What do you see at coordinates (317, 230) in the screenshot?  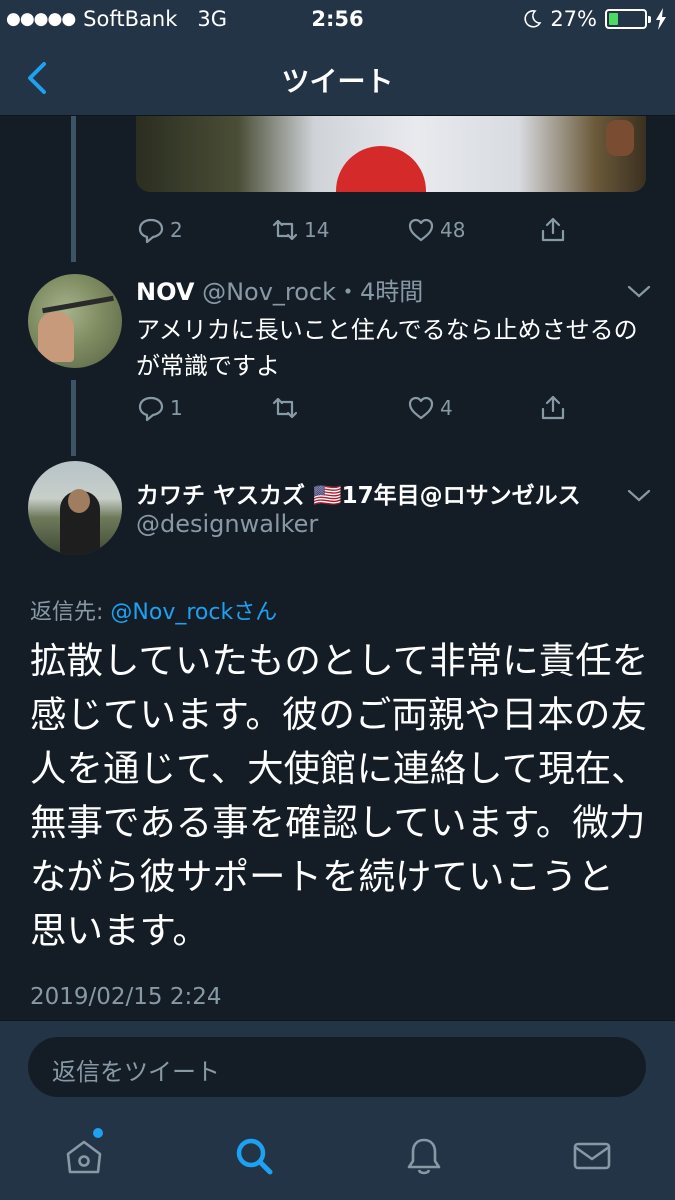 I see `retweet-count: 14` at bounding box center [317, 230].